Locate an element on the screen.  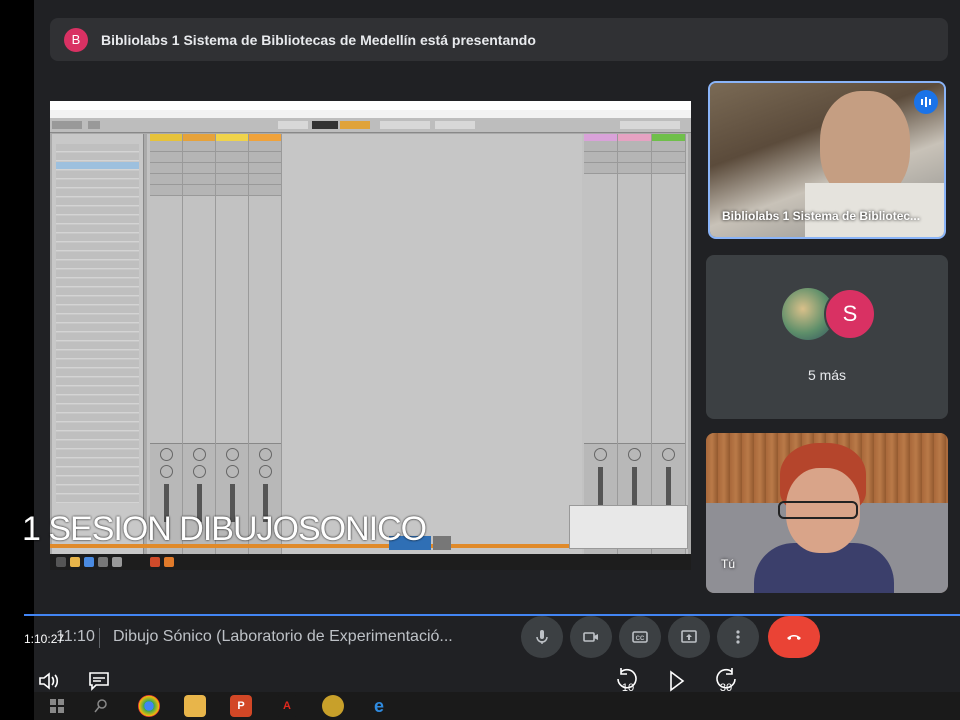
volume-icon is located at coordinates (49, 681).